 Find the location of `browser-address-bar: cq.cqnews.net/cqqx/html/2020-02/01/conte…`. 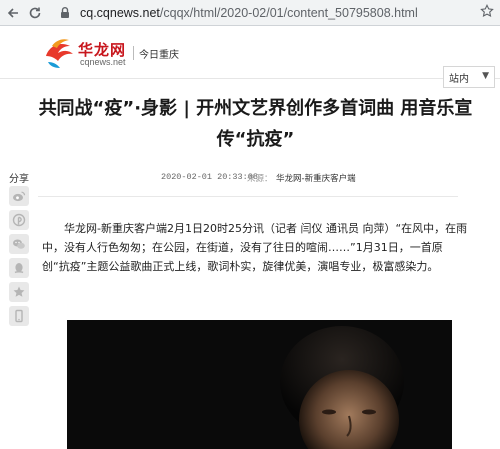

browser-address-bar: cq.cqnews.net/cqqx/html/2020-02/01/conte… is located at coordinates (250, 13).